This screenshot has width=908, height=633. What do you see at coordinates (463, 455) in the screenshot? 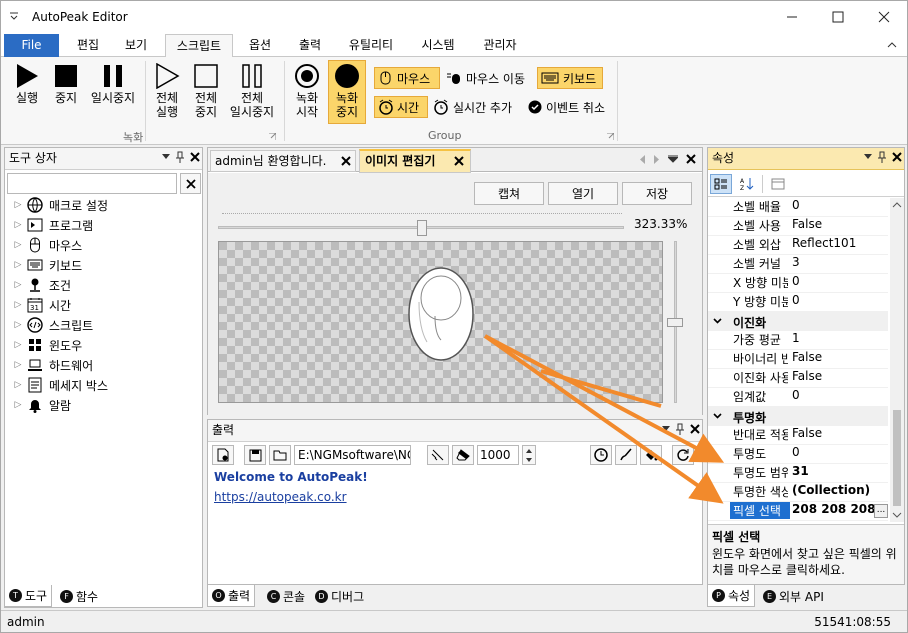
I see `eraser-button` at bounding box center [463, 455].